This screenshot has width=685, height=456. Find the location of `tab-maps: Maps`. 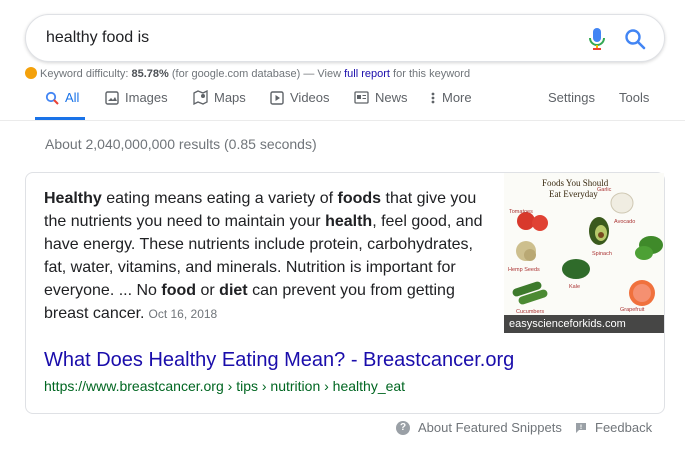

tab-maps: Maps is located at coordinates (219, 97).